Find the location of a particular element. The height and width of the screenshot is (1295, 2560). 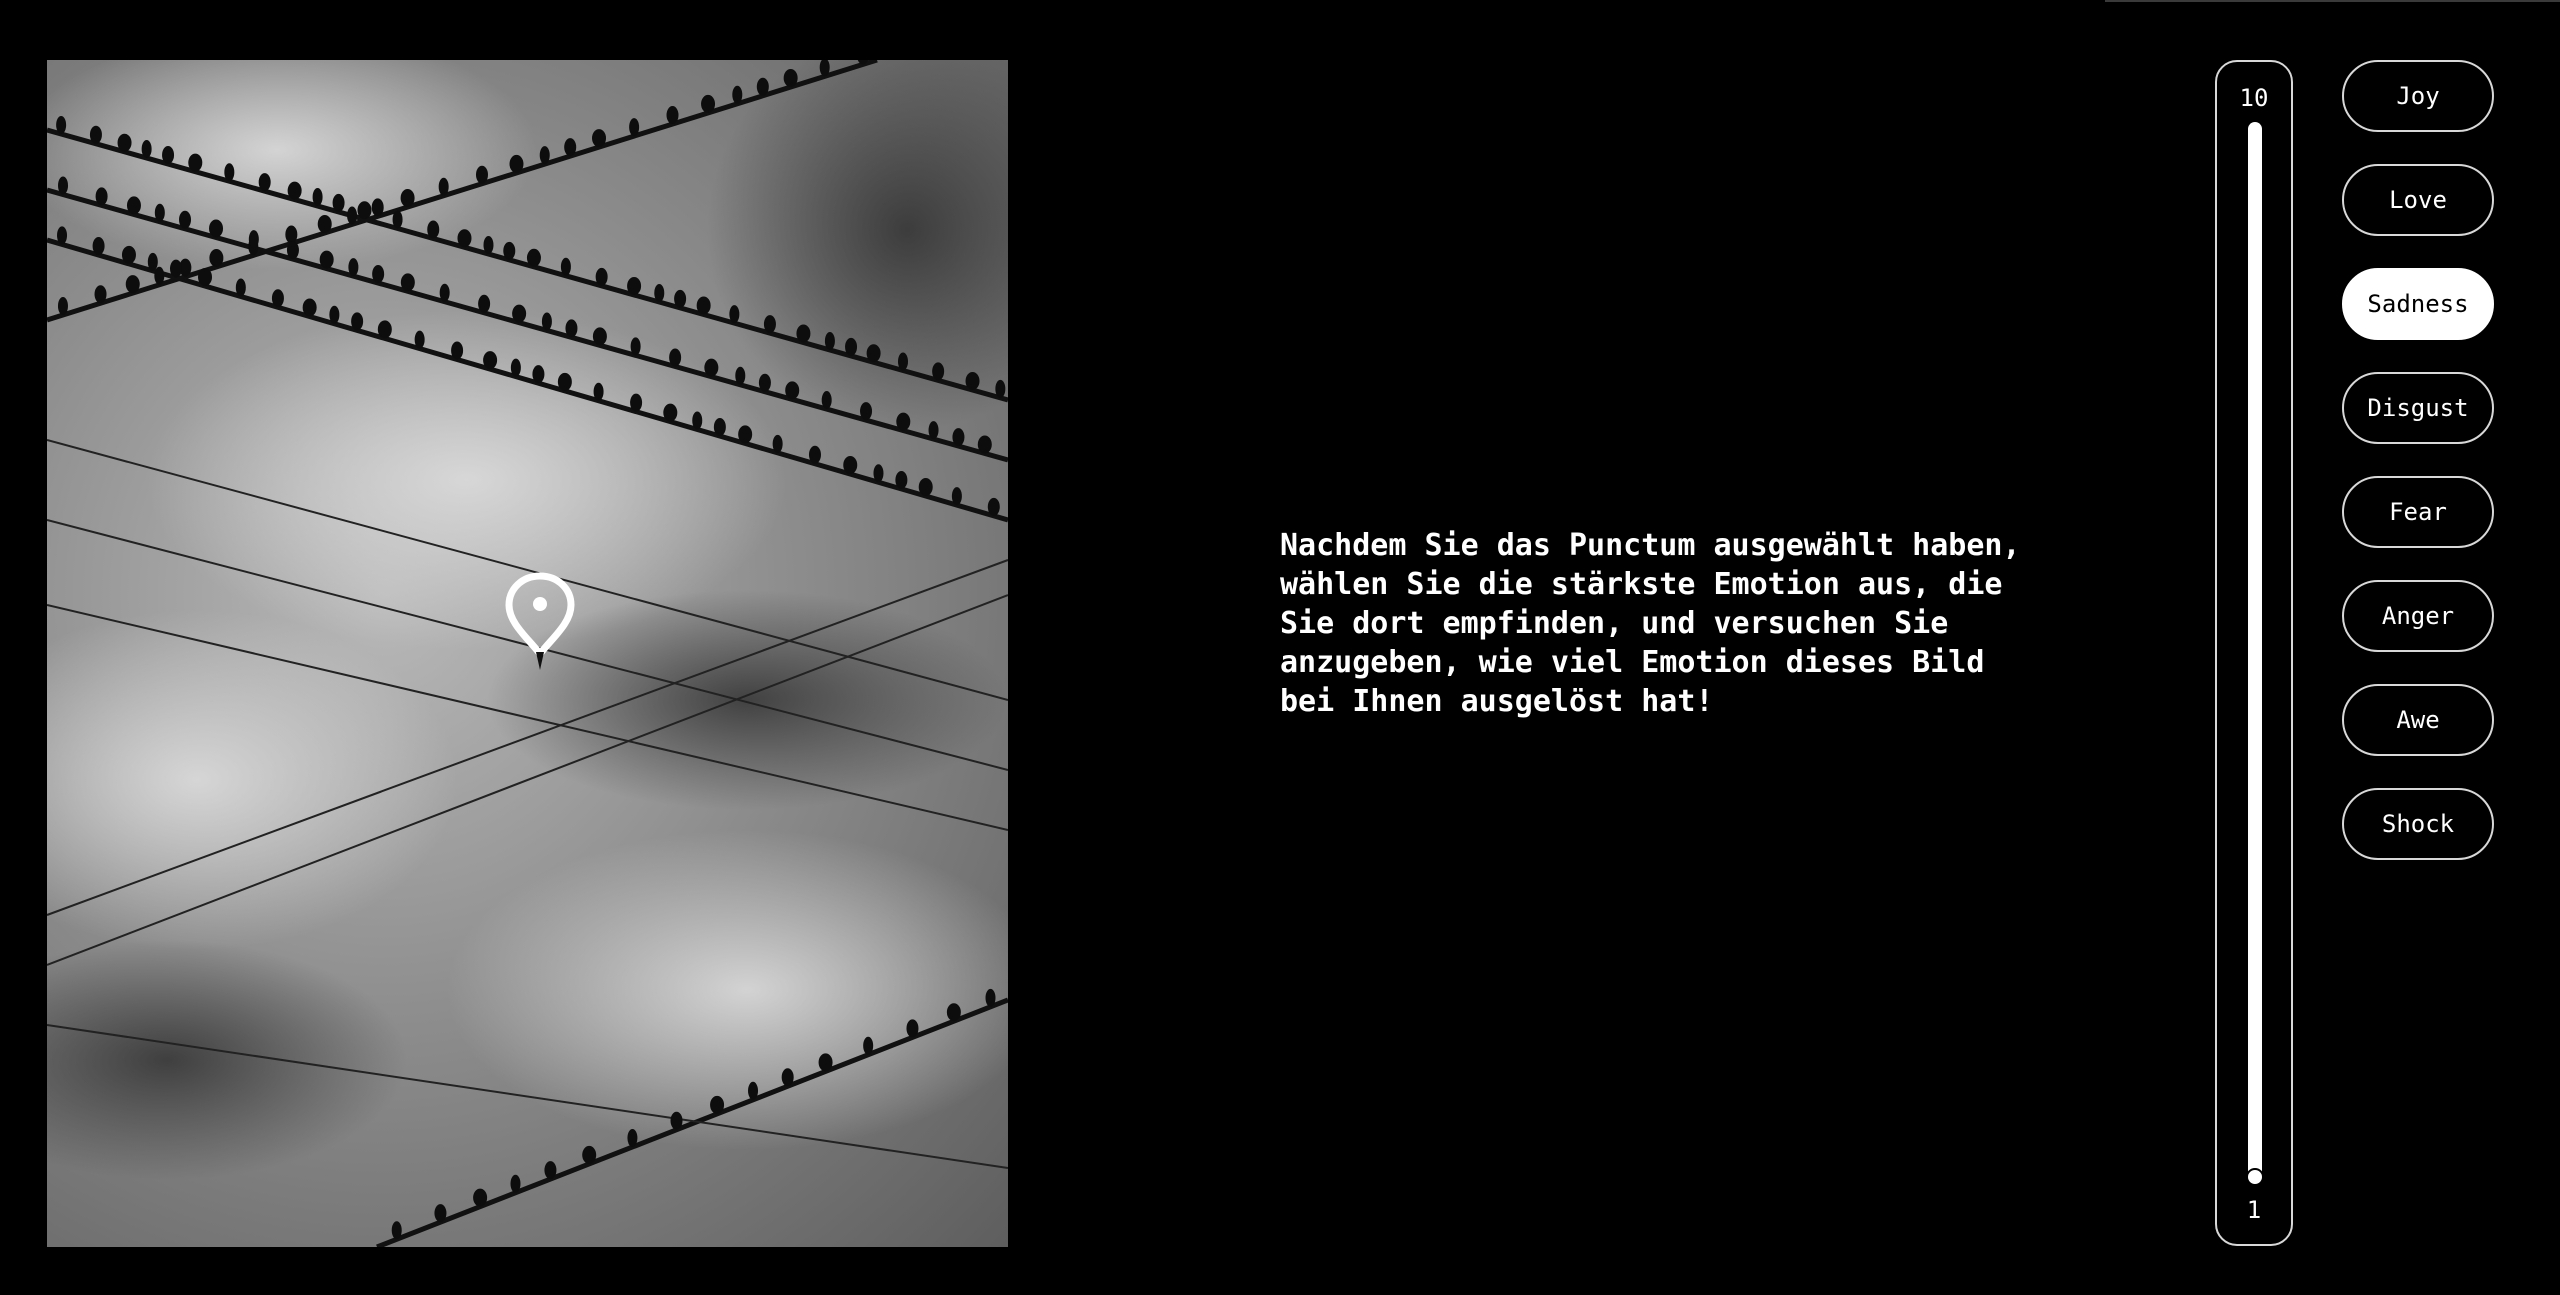

emotion-intensity-slider: 10 1 is located at coordinates (2254, 653).